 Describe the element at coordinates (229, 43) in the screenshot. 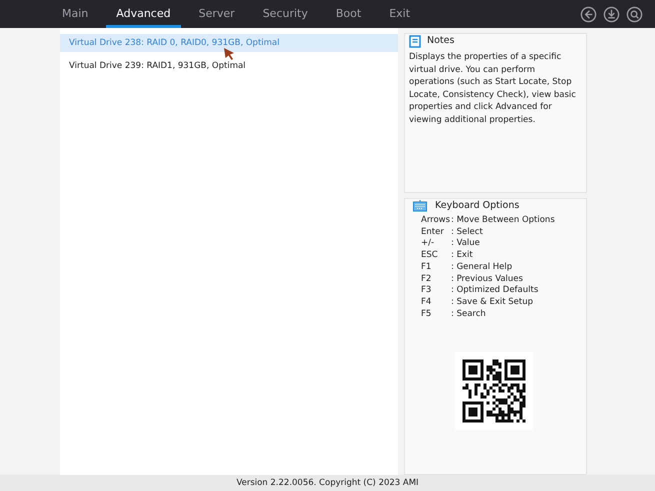

I see `virtual-drive-item: Virtual Drive 238: RAID 0, RAID0, 931GB, Optimal` at that location.